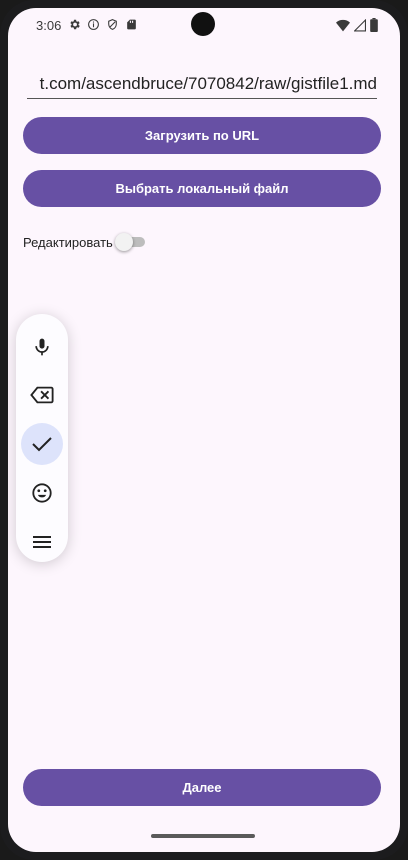 The width and height of the screenshot is (408, 860). I want to click on floating-keyboard-toolbar, so click(42, 438).